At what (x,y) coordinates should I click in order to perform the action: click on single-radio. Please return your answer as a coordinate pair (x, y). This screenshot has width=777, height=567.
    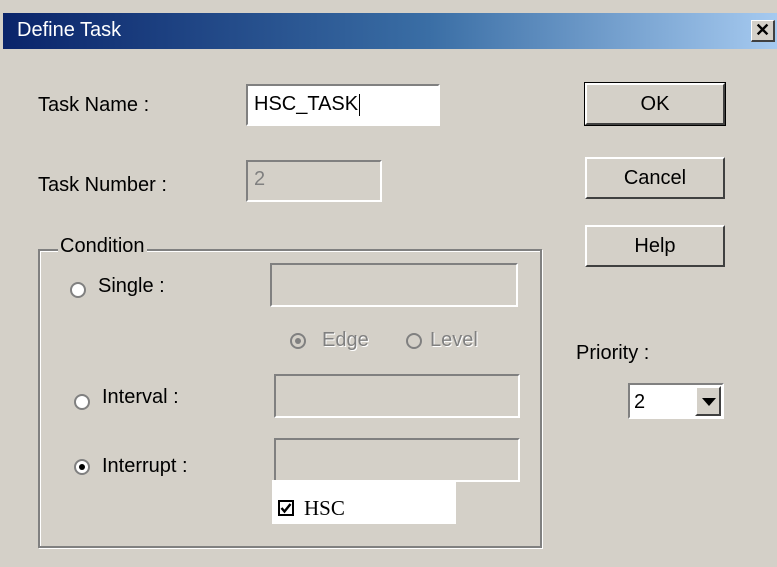
    Looking at the image, I should click on (78, 290).